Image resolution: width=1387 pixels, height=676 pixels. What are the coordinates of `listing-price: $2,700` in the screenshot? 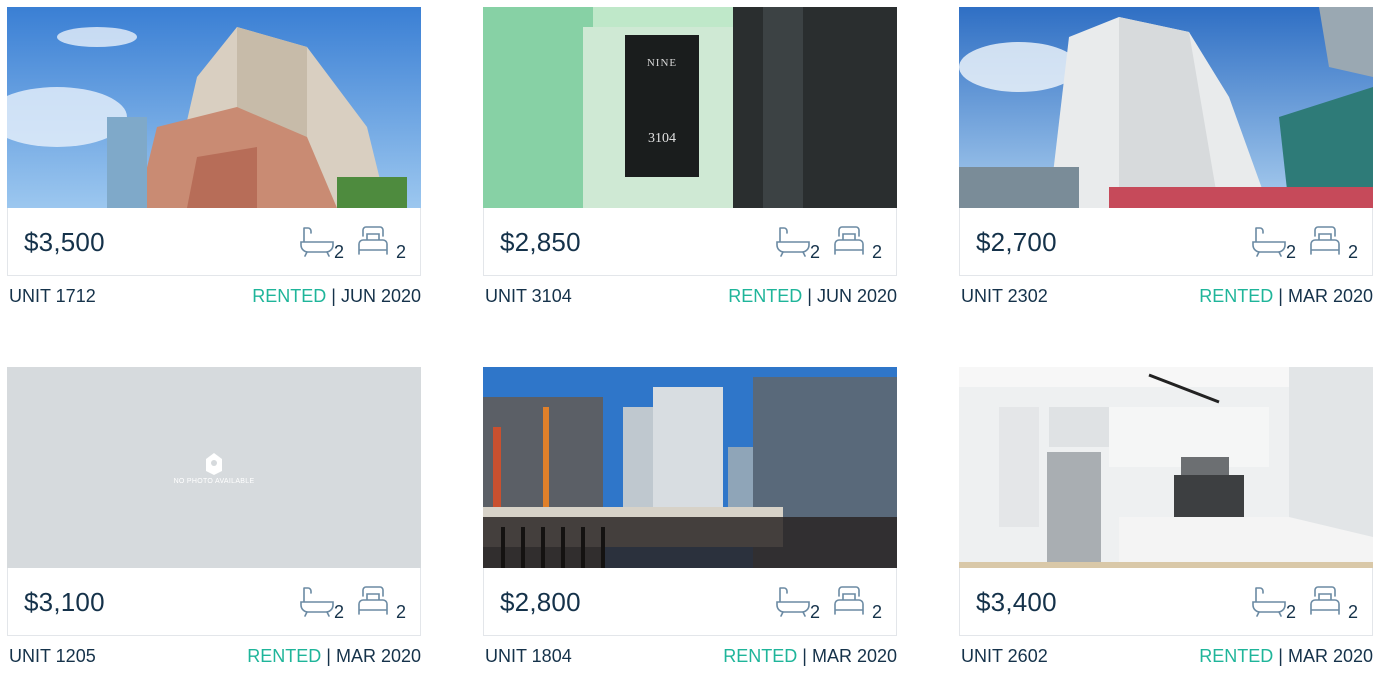 It's located at (1016, 242).